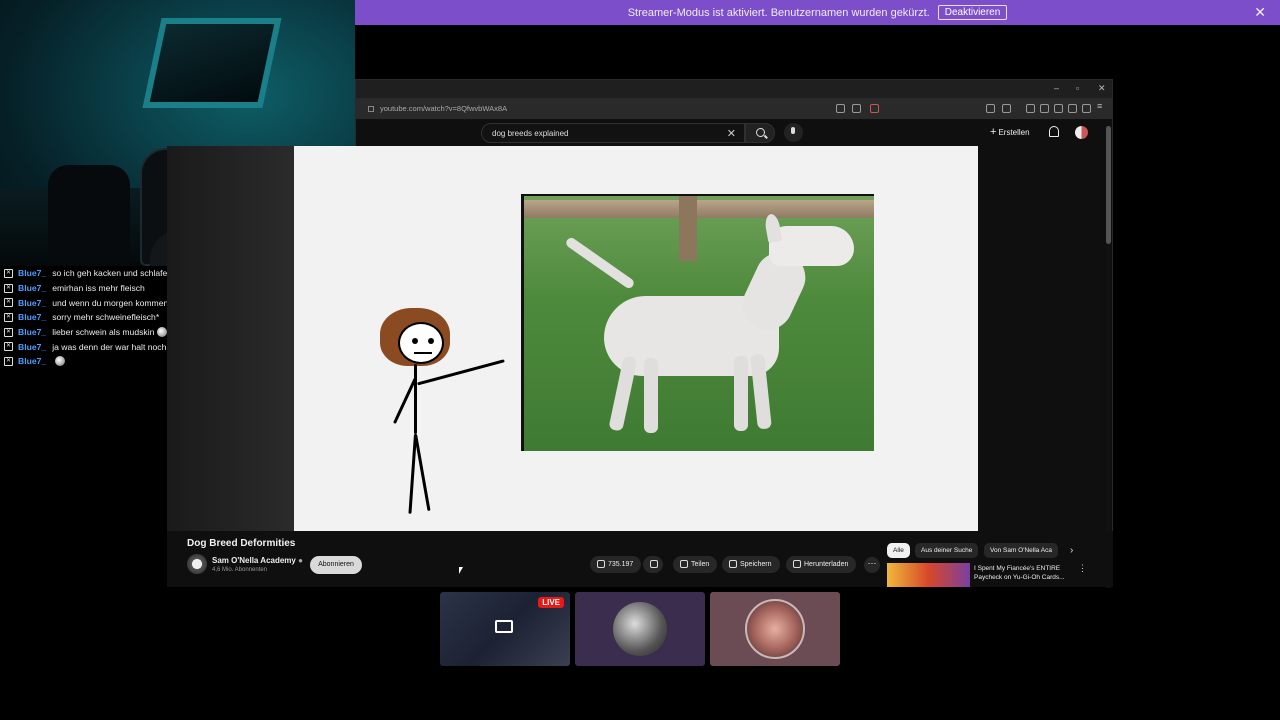 This screenshot has width=1280, height=720. What do you see at coordinates (840, 108) in the screenshot?
I see `screen-icon` at bounding box center [840, 108].